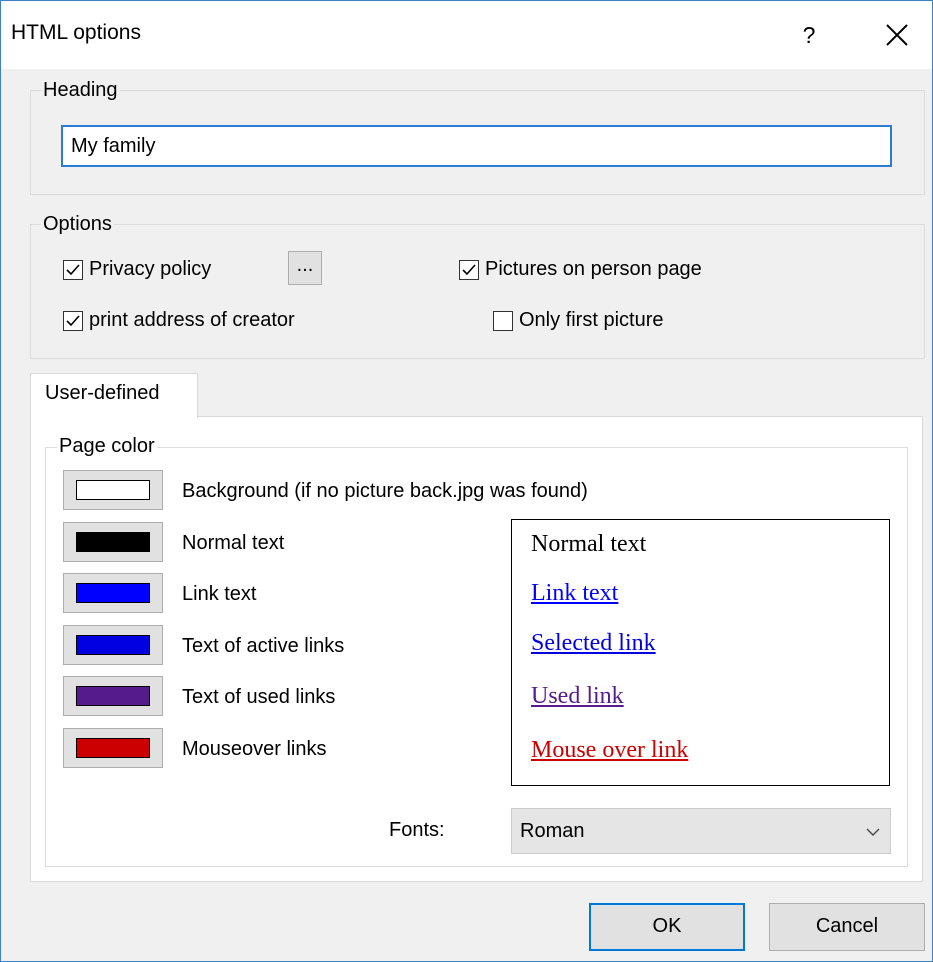  Describe the element at coordinates (107, 446) in the screenshot. I see `page-color-group-label: Page color` at that location.